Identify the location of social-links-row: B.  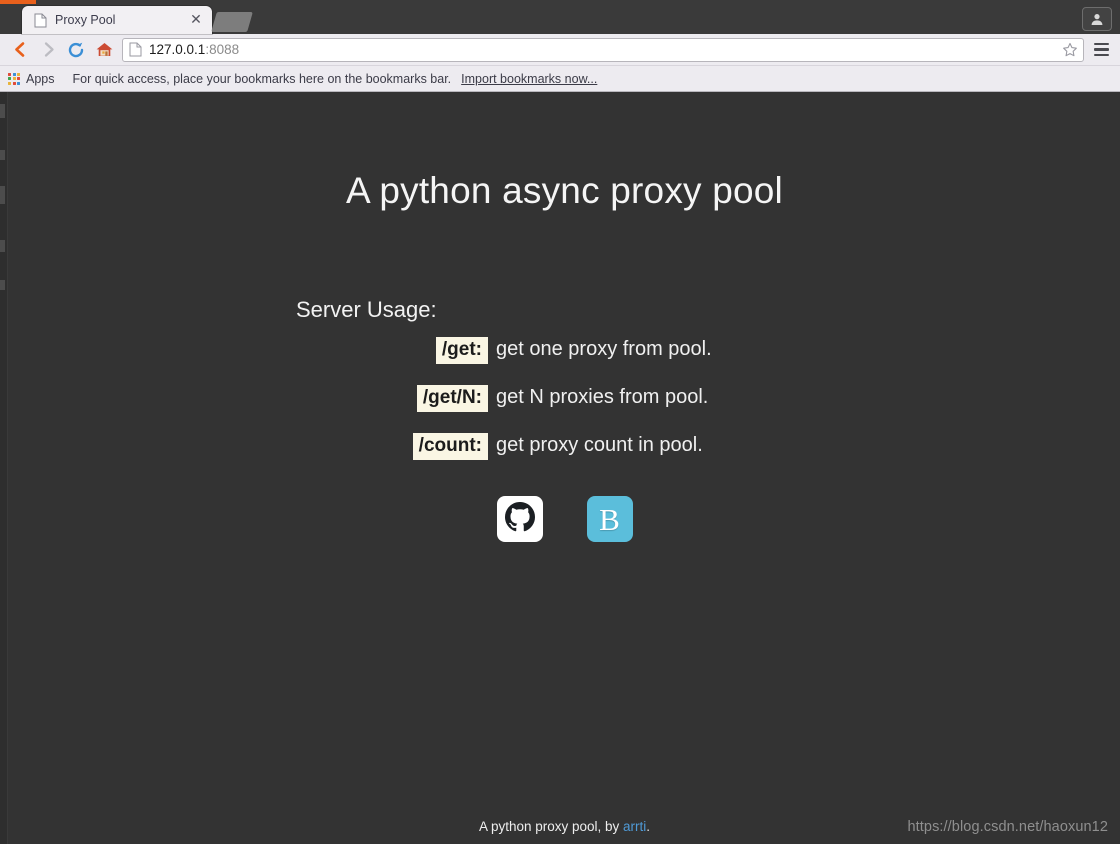
(564, 519).